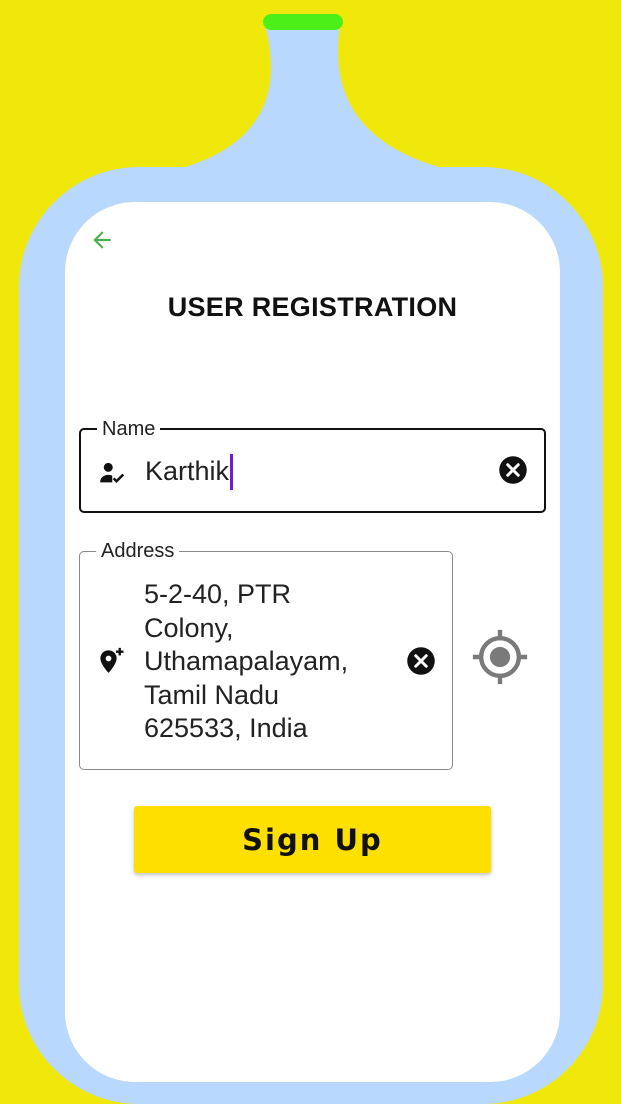  I want to click on address-line: Colony,, so click(189, 627).